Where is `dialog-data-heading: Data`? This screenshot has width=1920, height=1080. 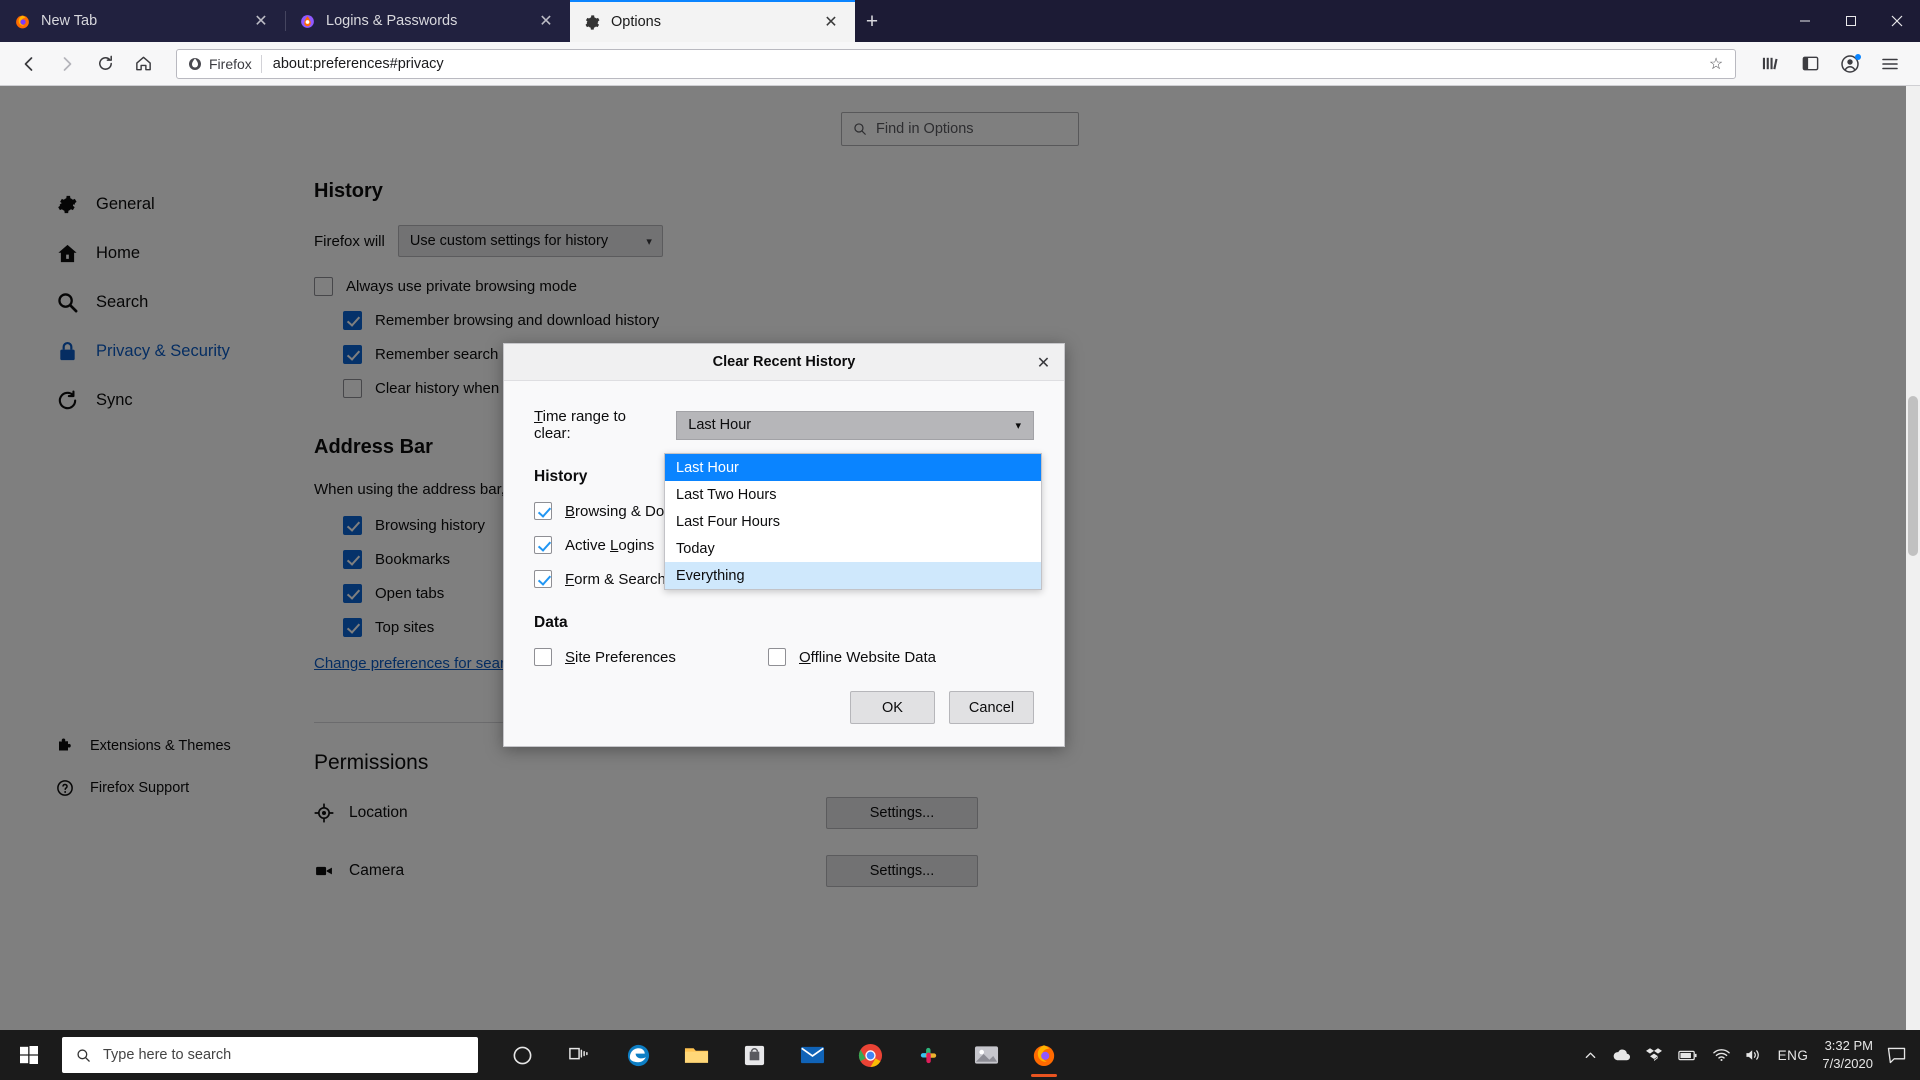 dialog-data-heading: Data is located at coordinates (551, 622).